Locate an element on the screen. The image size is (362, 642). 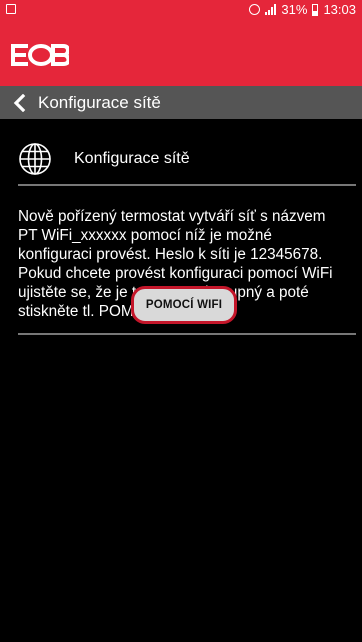
brand-logo is located at coordinates (40, 55).